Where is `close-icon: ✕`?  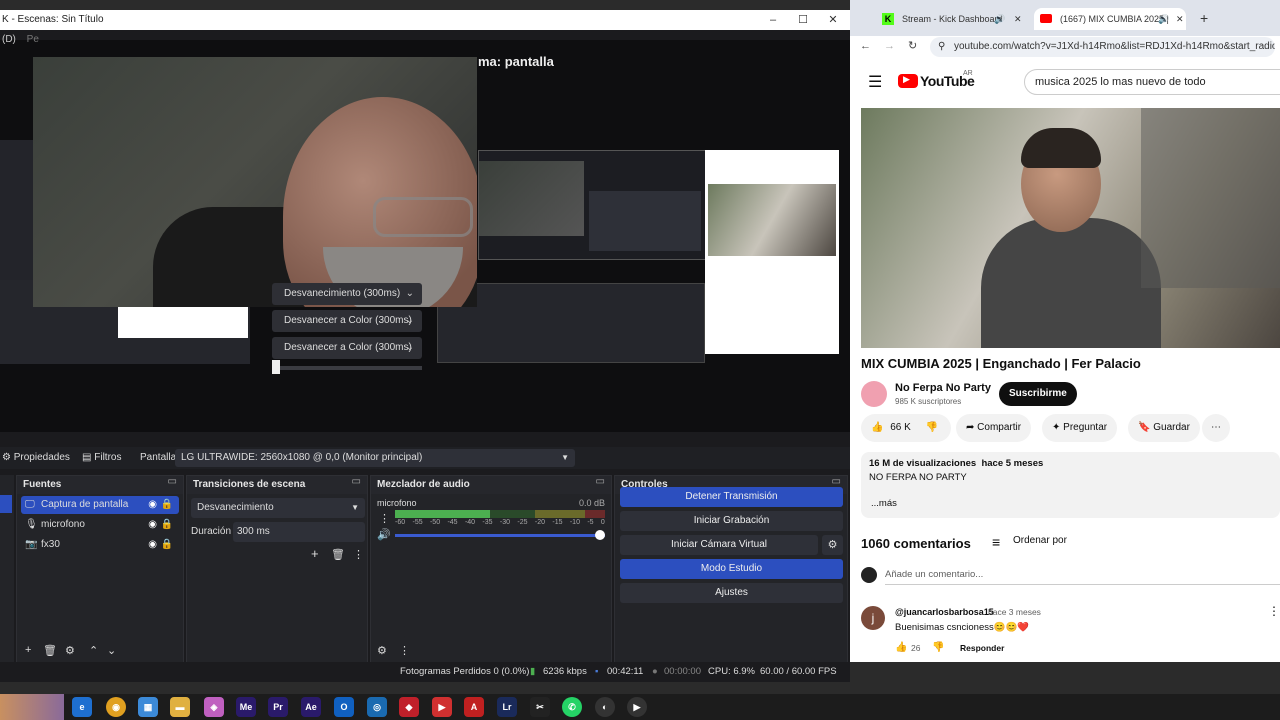
close-icon: ✕ is located at coordinates (833, 20).